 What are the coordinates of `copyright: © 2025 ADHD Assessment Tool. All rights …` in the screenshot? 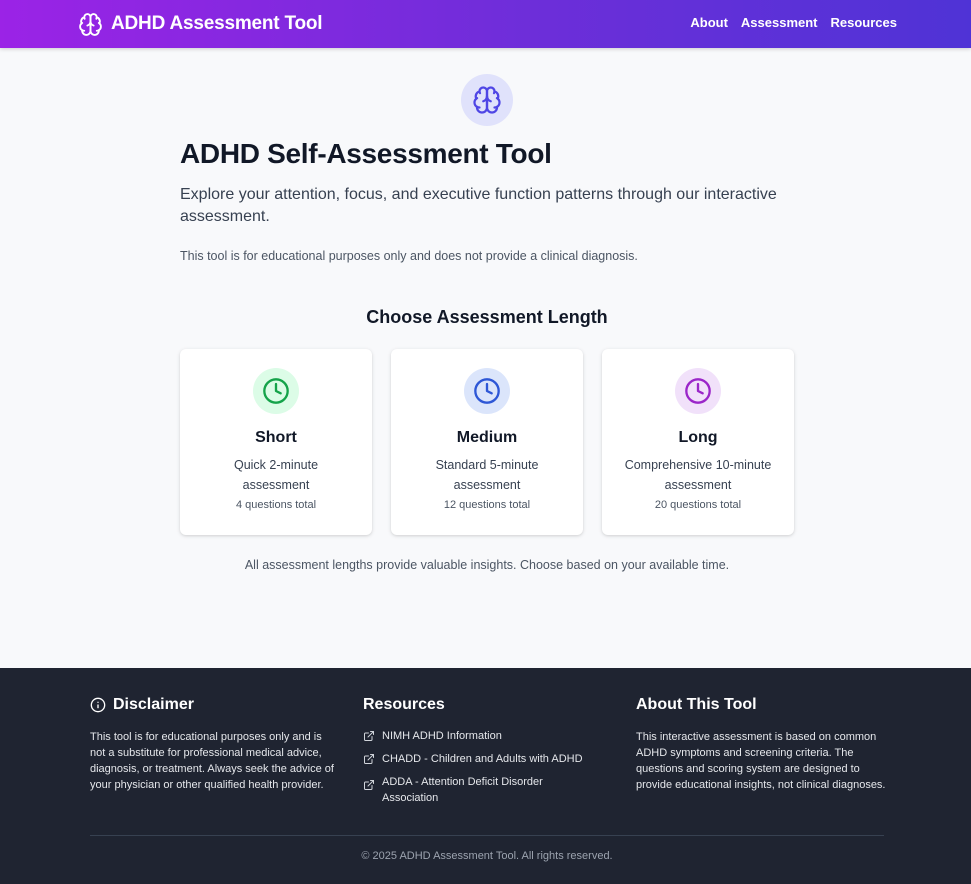 It's located at (487, 856).